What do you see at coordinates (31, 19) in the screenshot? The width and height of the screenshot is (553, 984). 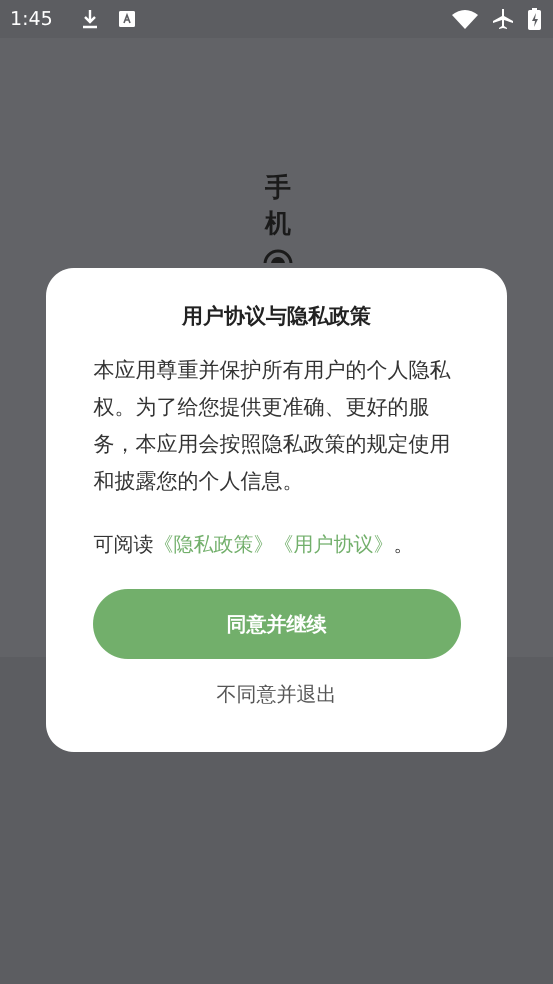 I see `status-time: 1:45` at bounding box center [31, 19].